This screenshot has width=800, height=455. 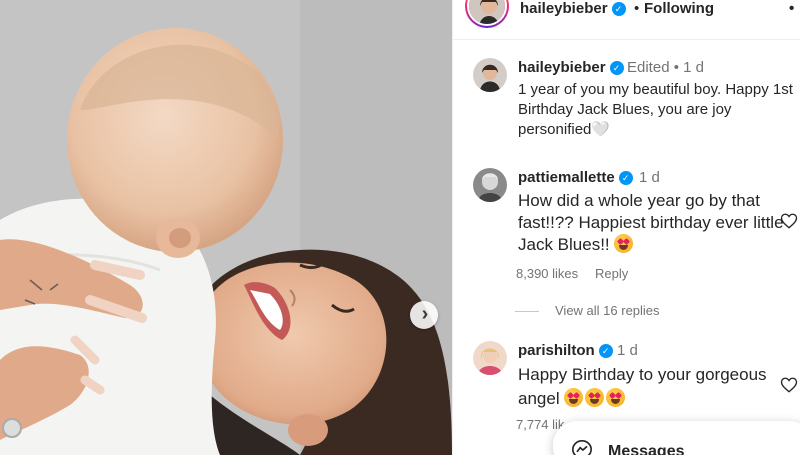 What do you see at coordinates (587, 310) in the screenshot?
I see `view-replies-link: View all 16 replies` at bounding box center [587, 310].